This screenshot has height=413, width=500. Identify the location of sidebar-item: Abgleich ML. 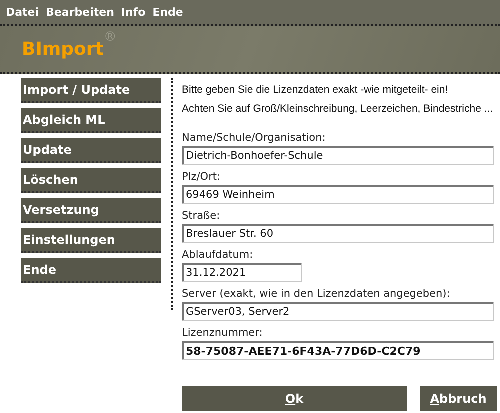
(91, 120).